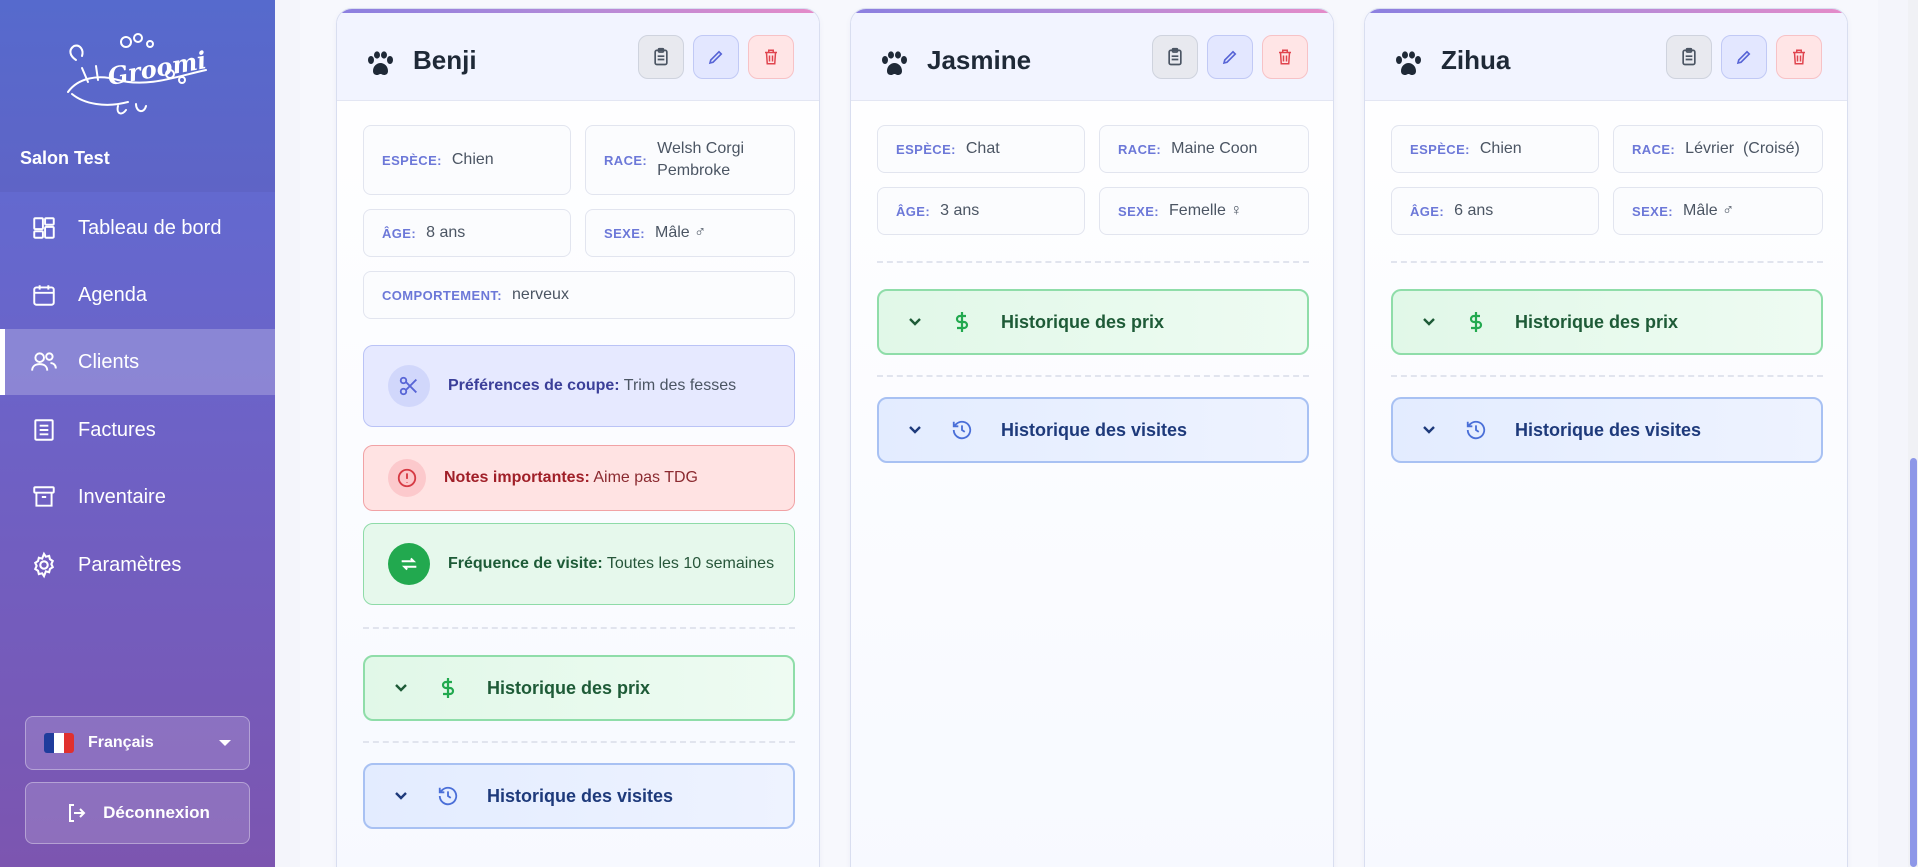  What do you see at coordinates (137, 565) in the screenshot?
I see `sidebar-item-parametres: Paramètres` at bounding box center [137, 565].